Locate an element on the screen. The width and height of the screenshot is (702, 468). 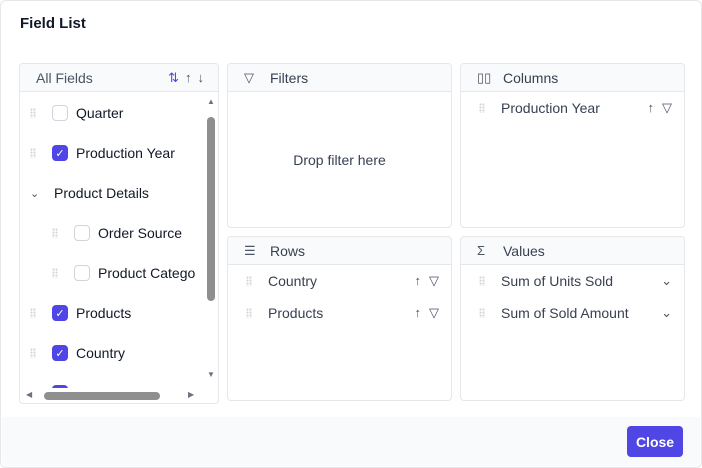
columns-title: Columns is located at coordinates (531, 77).